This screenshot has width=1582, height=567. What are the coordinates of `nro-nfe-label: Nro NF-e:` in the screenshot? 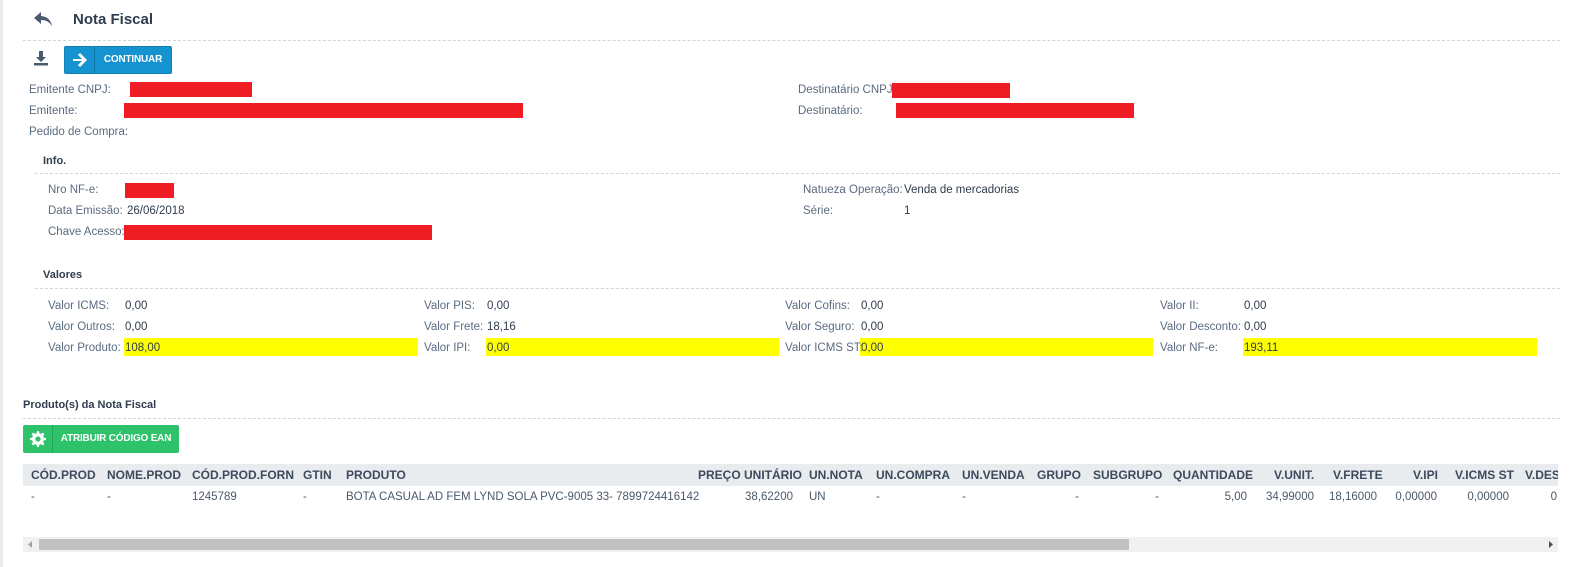 It's located at (73, 190).